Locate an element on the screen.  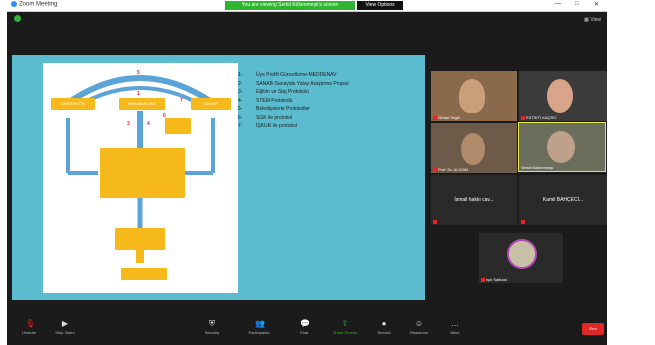
list-item: 2- SANAB-Sanayide Yatay Araştırma Projesi is located at coordinates (293, 83).